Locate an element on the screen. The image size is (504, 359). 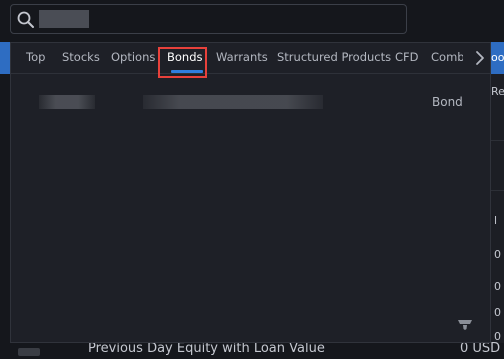
background-bottom-label: Previous Day Equity with Loan Value is located at coordinates (206, 348).